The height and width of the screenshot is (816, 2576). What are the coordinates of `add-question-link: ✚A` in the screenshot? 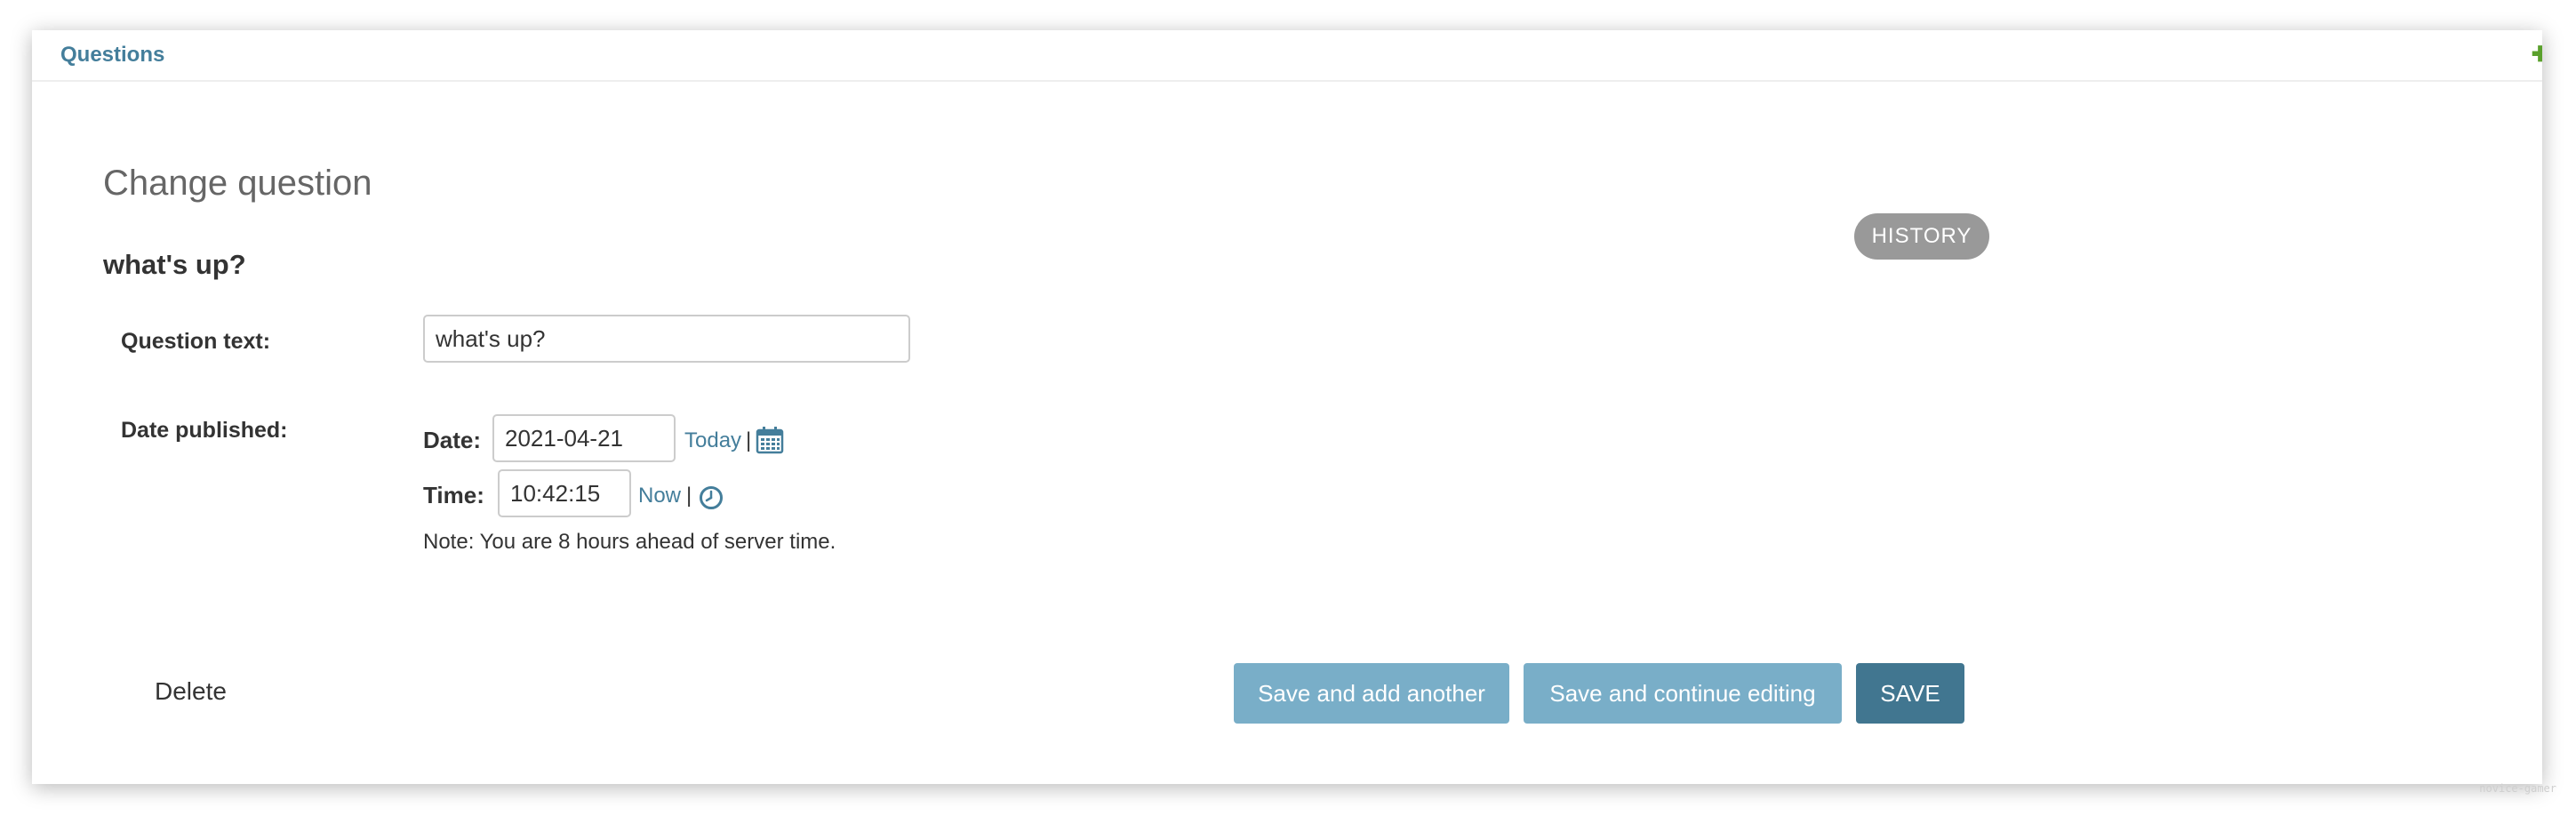 It's located at (2537, 55).